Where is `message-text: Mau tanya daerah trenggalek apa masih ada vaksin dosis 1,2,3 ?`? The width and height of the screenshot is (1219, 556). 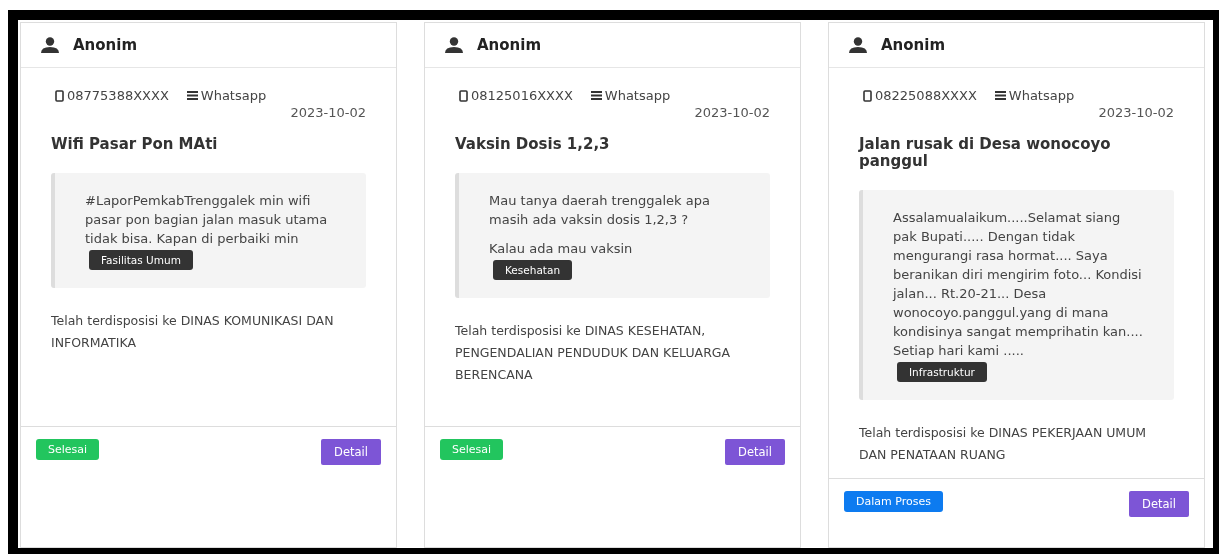
message-text: Mau tanya daerah trenggalek apa masih ada vaksin dosis 1,2,3 ? is located at coordinates (600, 210).